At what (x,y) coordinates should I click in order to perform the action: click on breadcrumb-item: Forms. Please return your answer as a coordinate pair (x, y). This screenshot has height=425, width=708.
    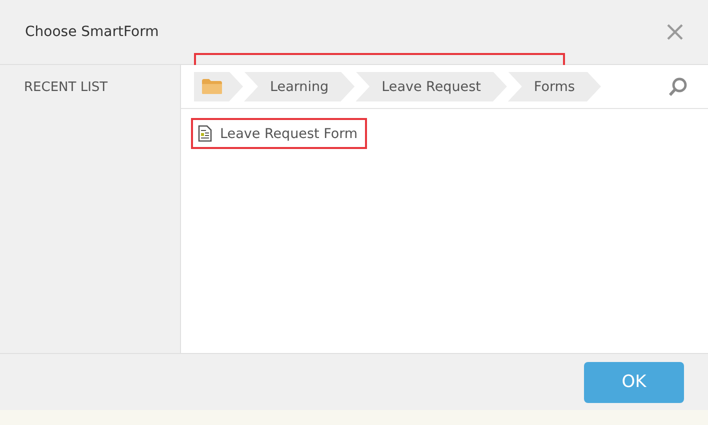
    Looking at the image, I should click on (554, 87).